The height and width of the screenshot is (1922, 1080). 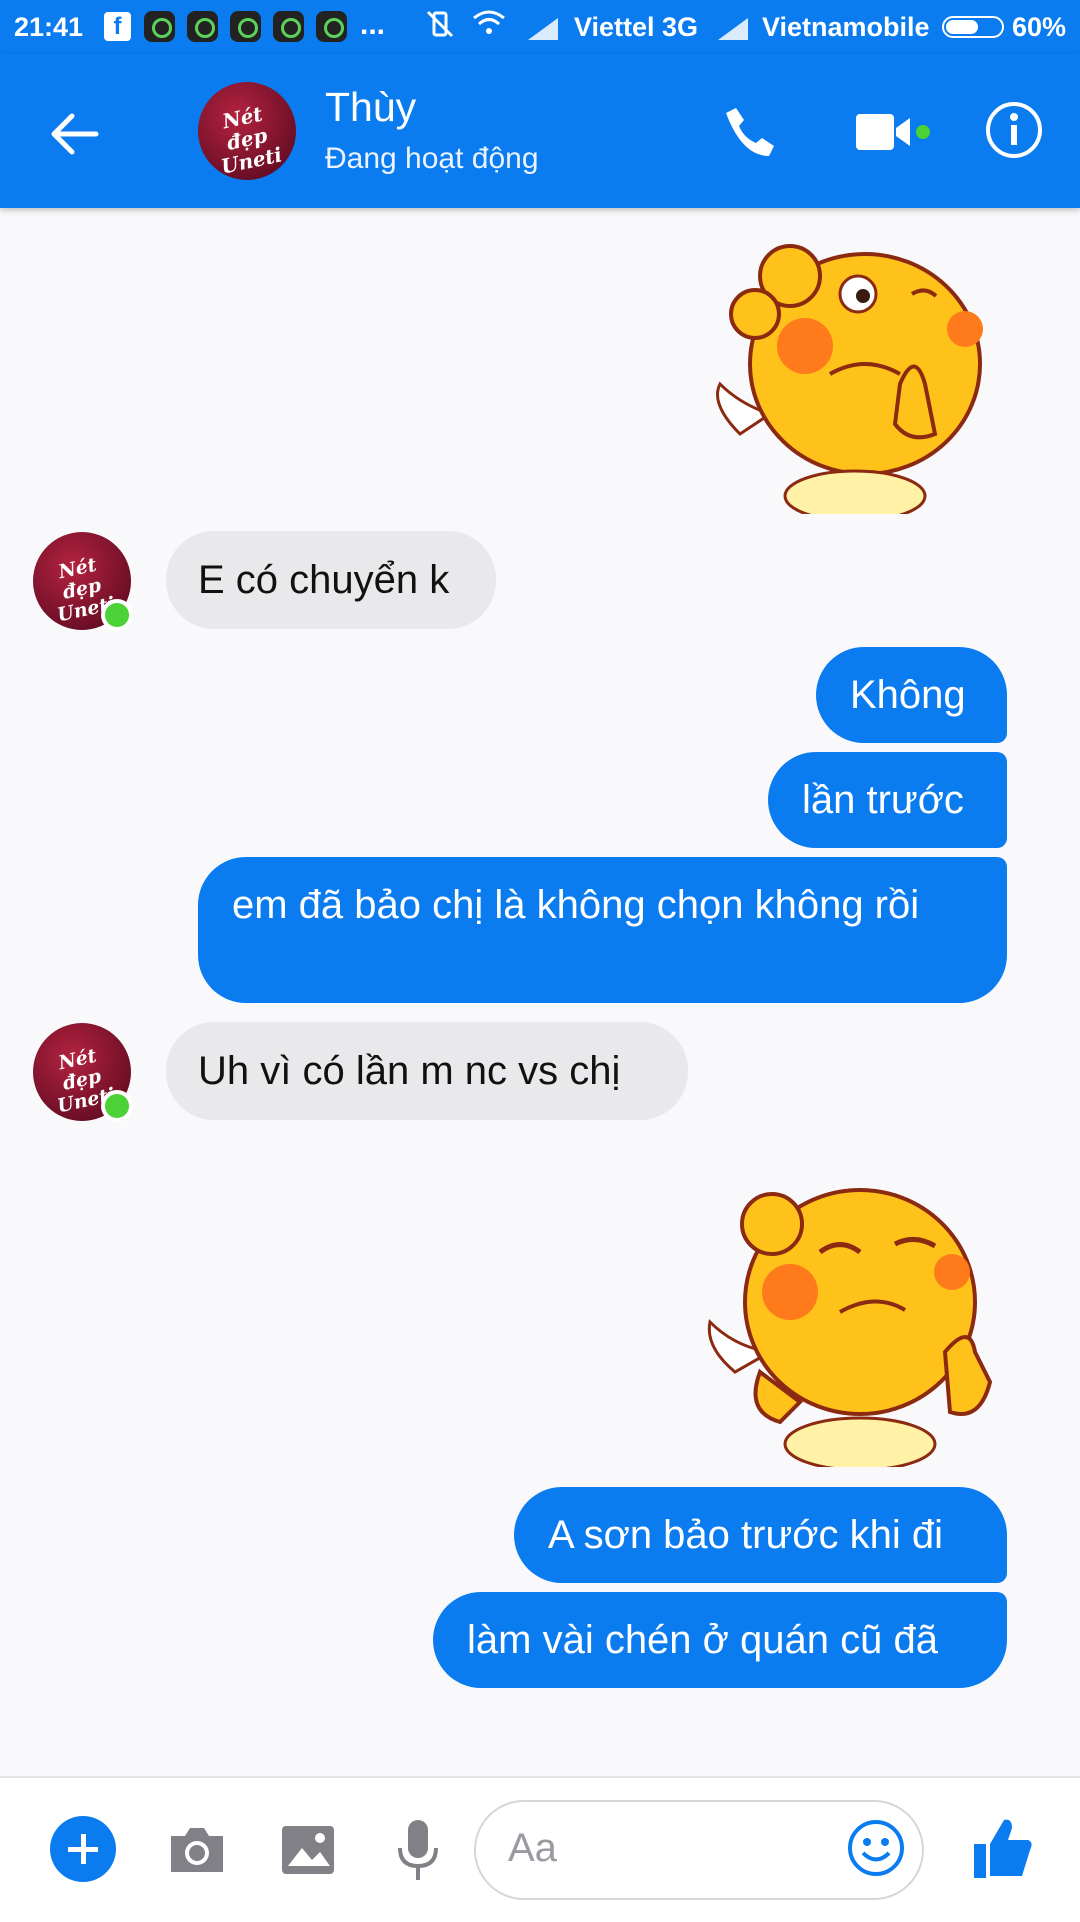 What do you see at coordinates (49, 27) in the screenshot?
I see `status-time: 21:41` at bounding box center [49, 27].